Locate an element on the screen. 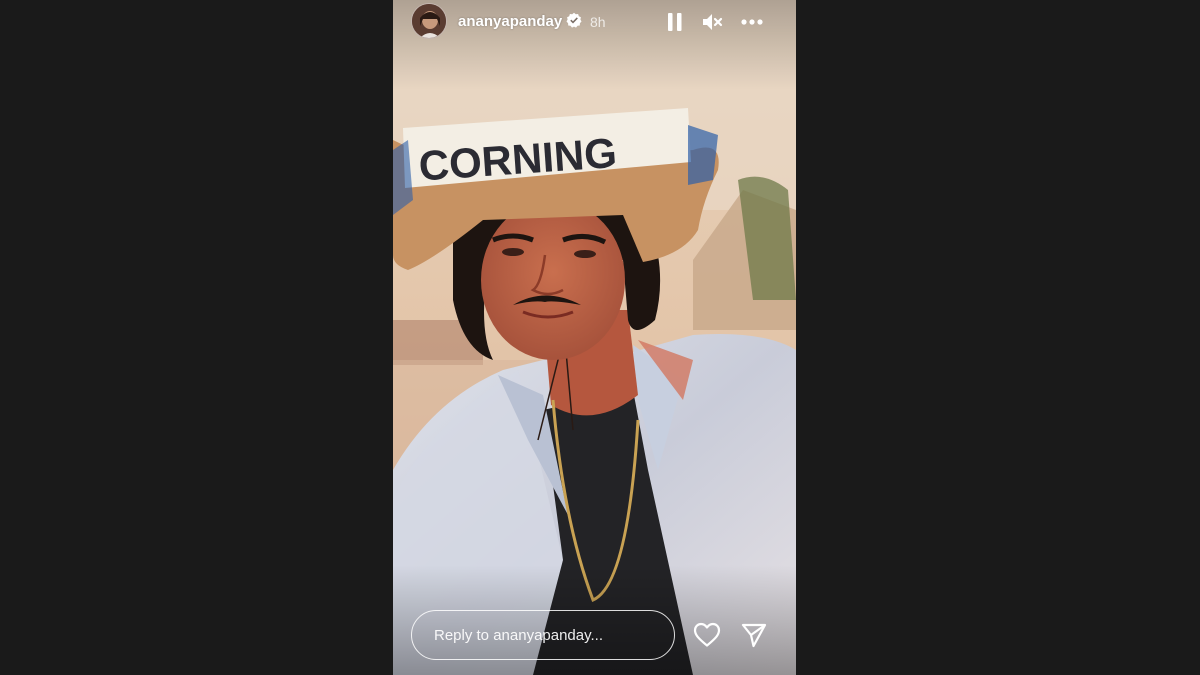  timestamp: 8h is located at coordinates (598, 22).